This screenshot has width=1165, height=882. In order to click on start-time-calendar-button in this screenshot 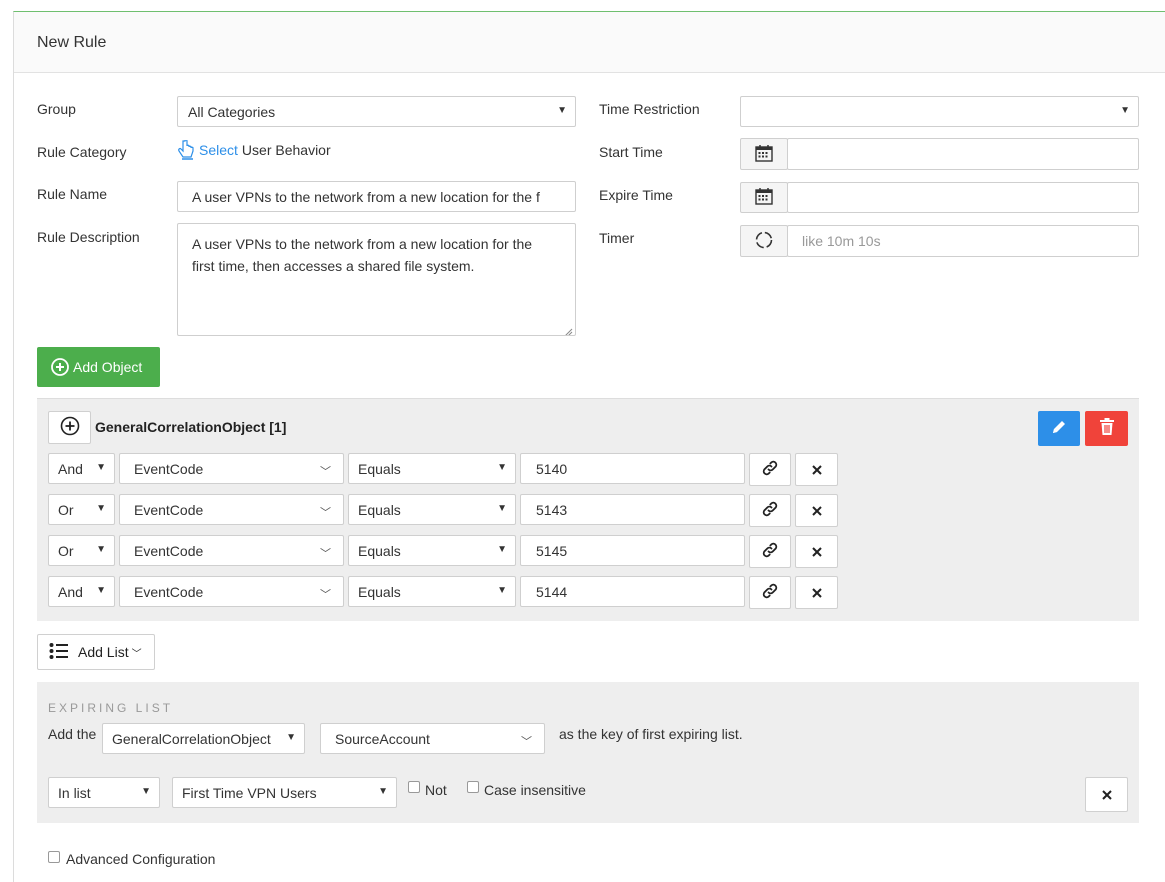, I will do `click(764, 154)`.